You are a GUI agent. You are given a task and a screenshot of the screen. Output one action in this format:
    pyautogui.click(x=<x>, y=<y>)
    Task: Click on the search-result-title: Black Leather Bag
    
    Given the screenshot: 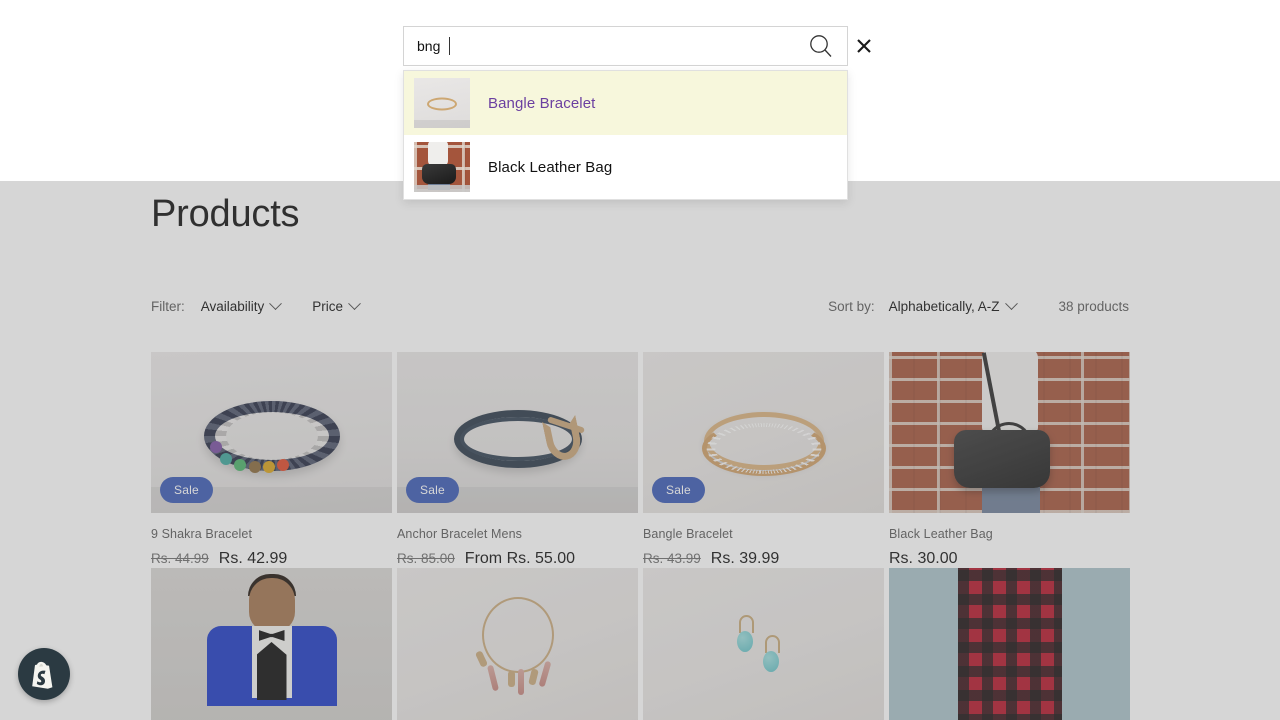 What is the action you would take?
    pyautogui.click(x=550, y=167)
    